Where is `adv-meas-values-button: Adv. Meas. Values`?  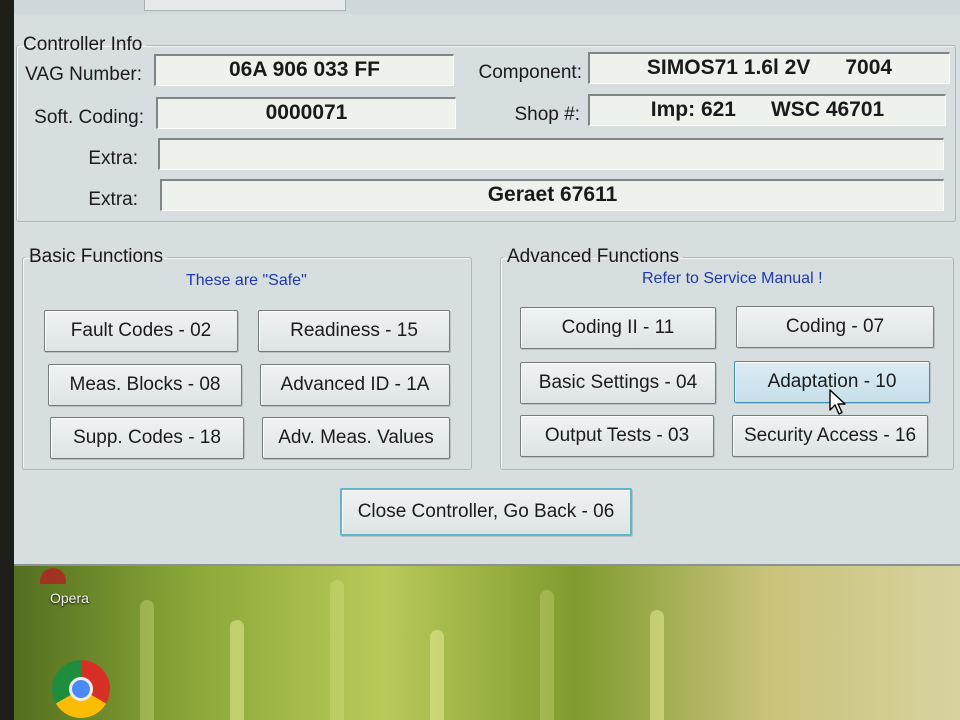
adv-meas-values-button: Adv. Meas. Values is located at coordinates (356, 438).